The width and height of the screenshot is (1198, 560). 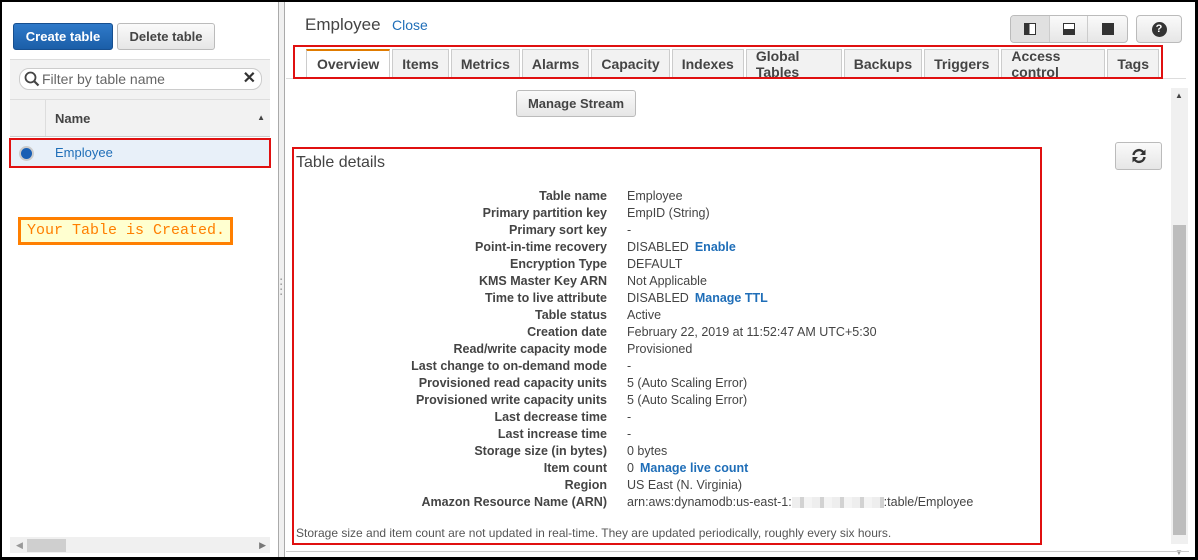 I want to click on view-mode-group, so click(x=1069, y=29).